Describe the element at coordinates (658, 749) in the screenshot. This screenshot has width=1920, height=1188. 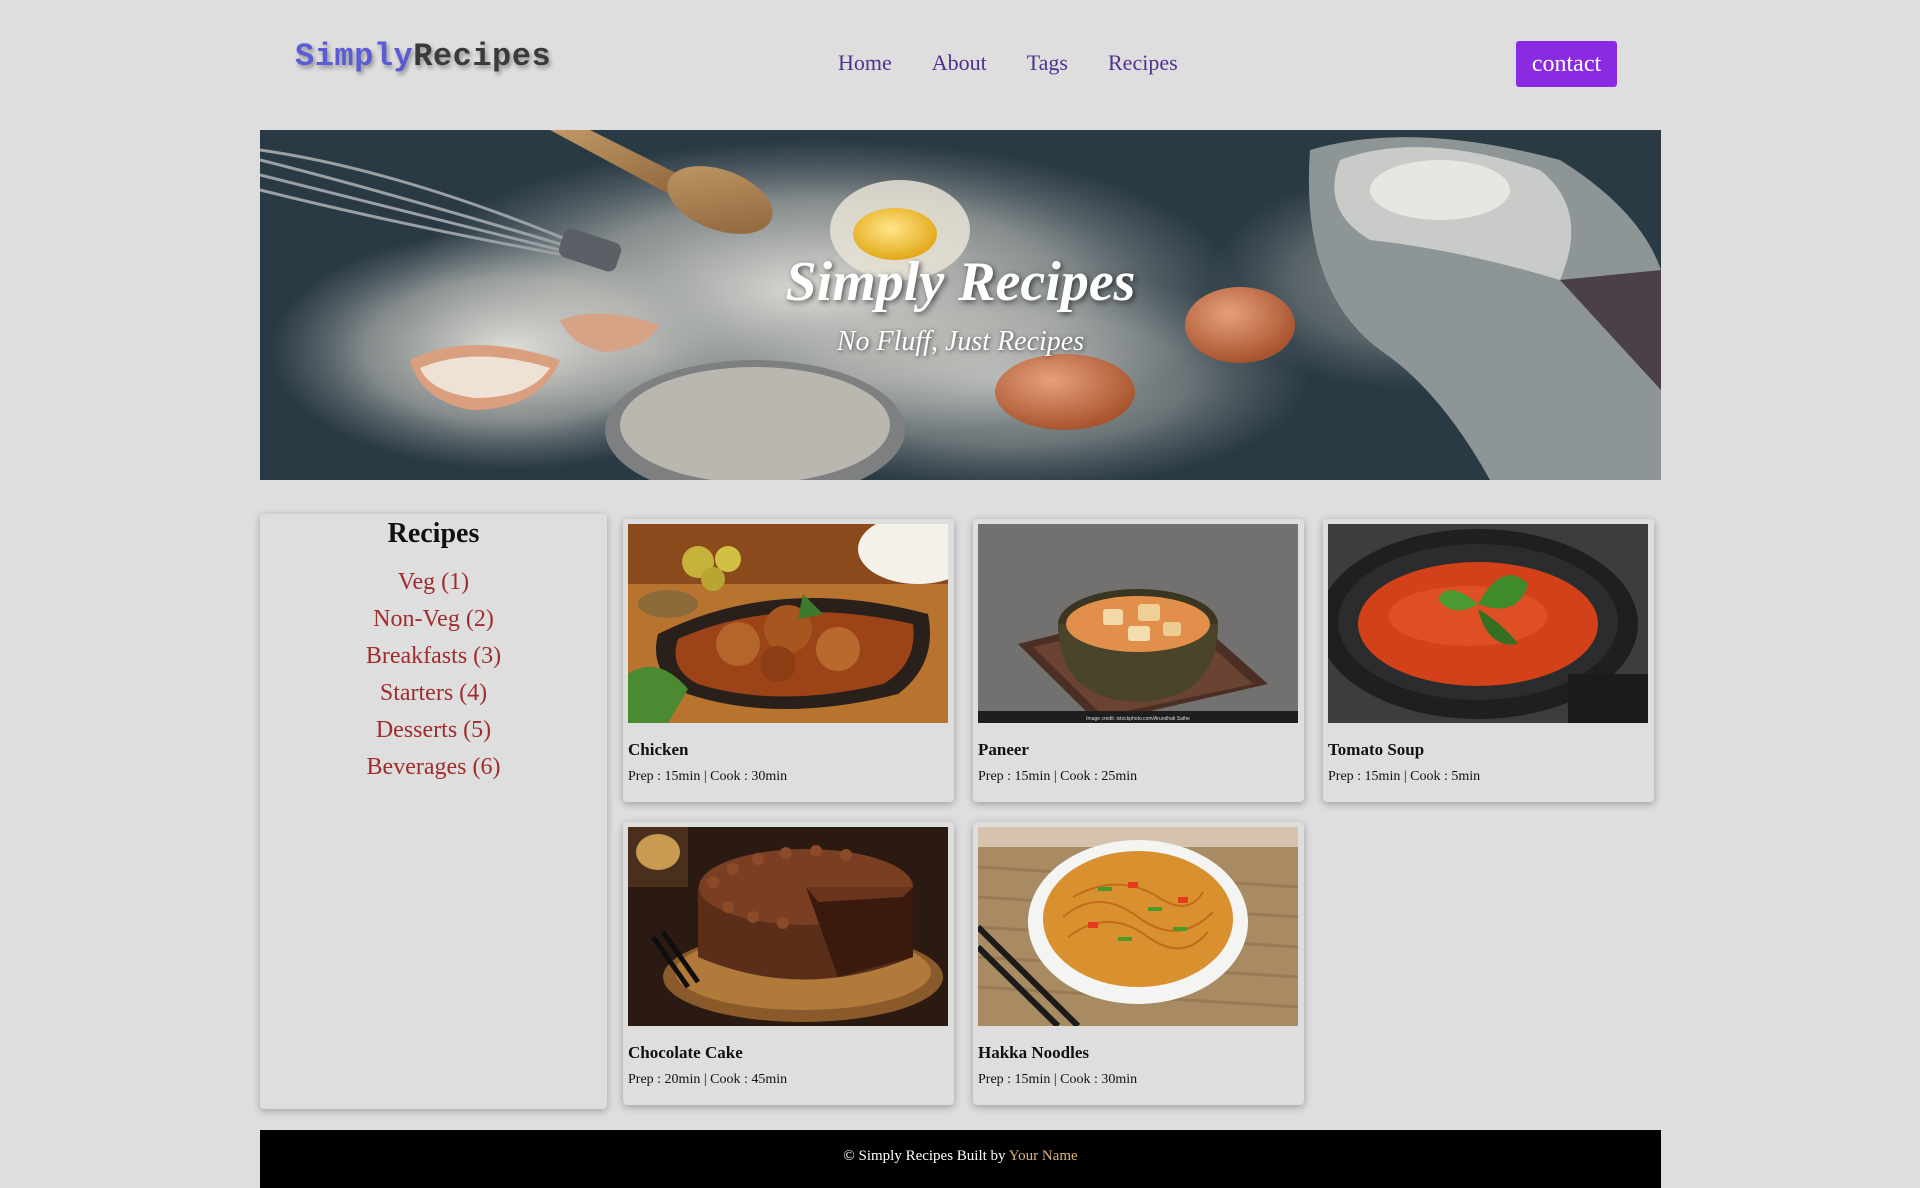
I see `recipe-name: Chicken` at that location.